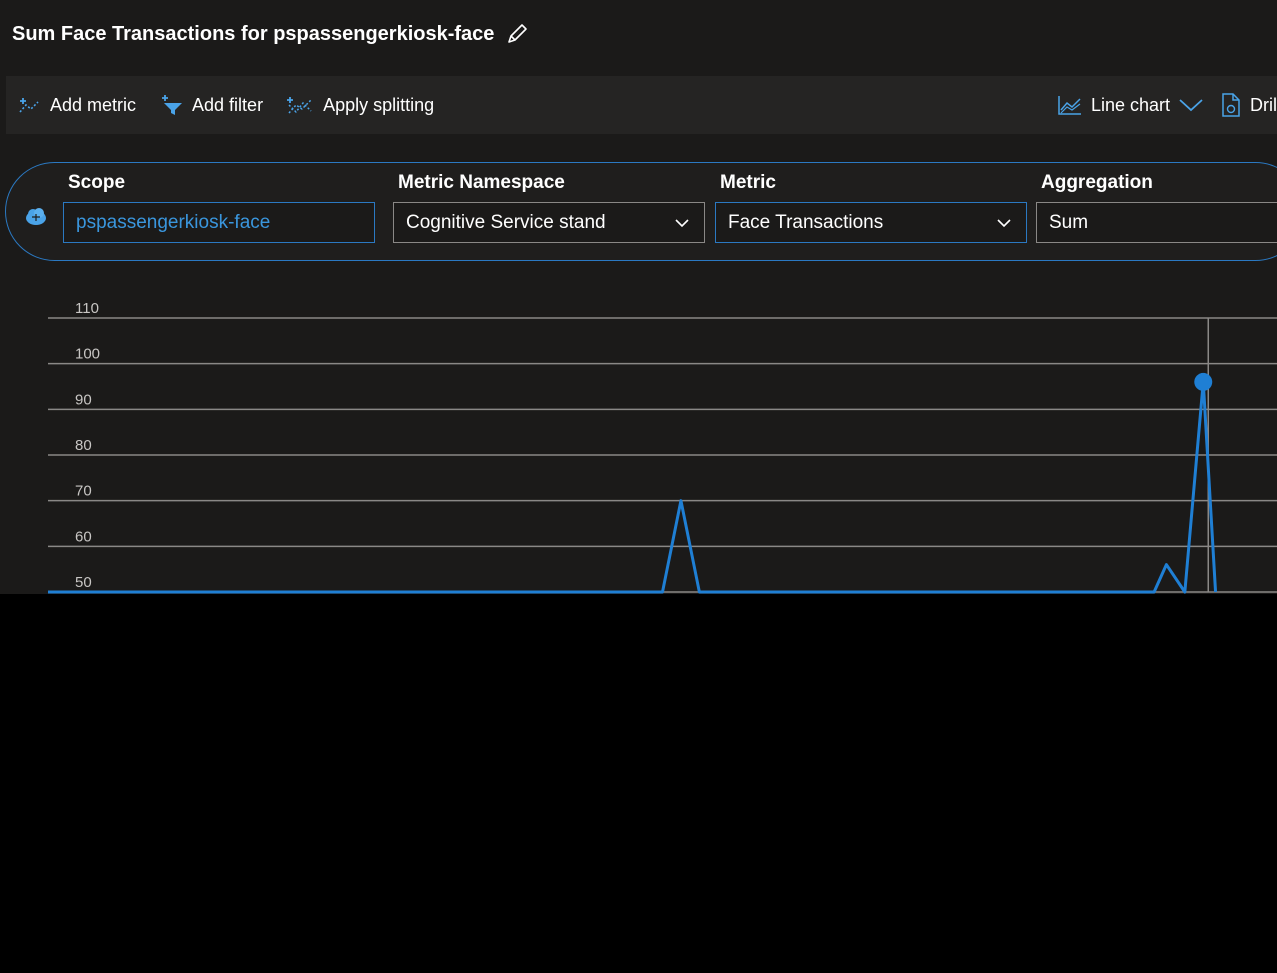  What do you see at coordinates (806, 222) in the screenshot?
I see `metric-value: Face Transactions` at bounding box center [806, 222].